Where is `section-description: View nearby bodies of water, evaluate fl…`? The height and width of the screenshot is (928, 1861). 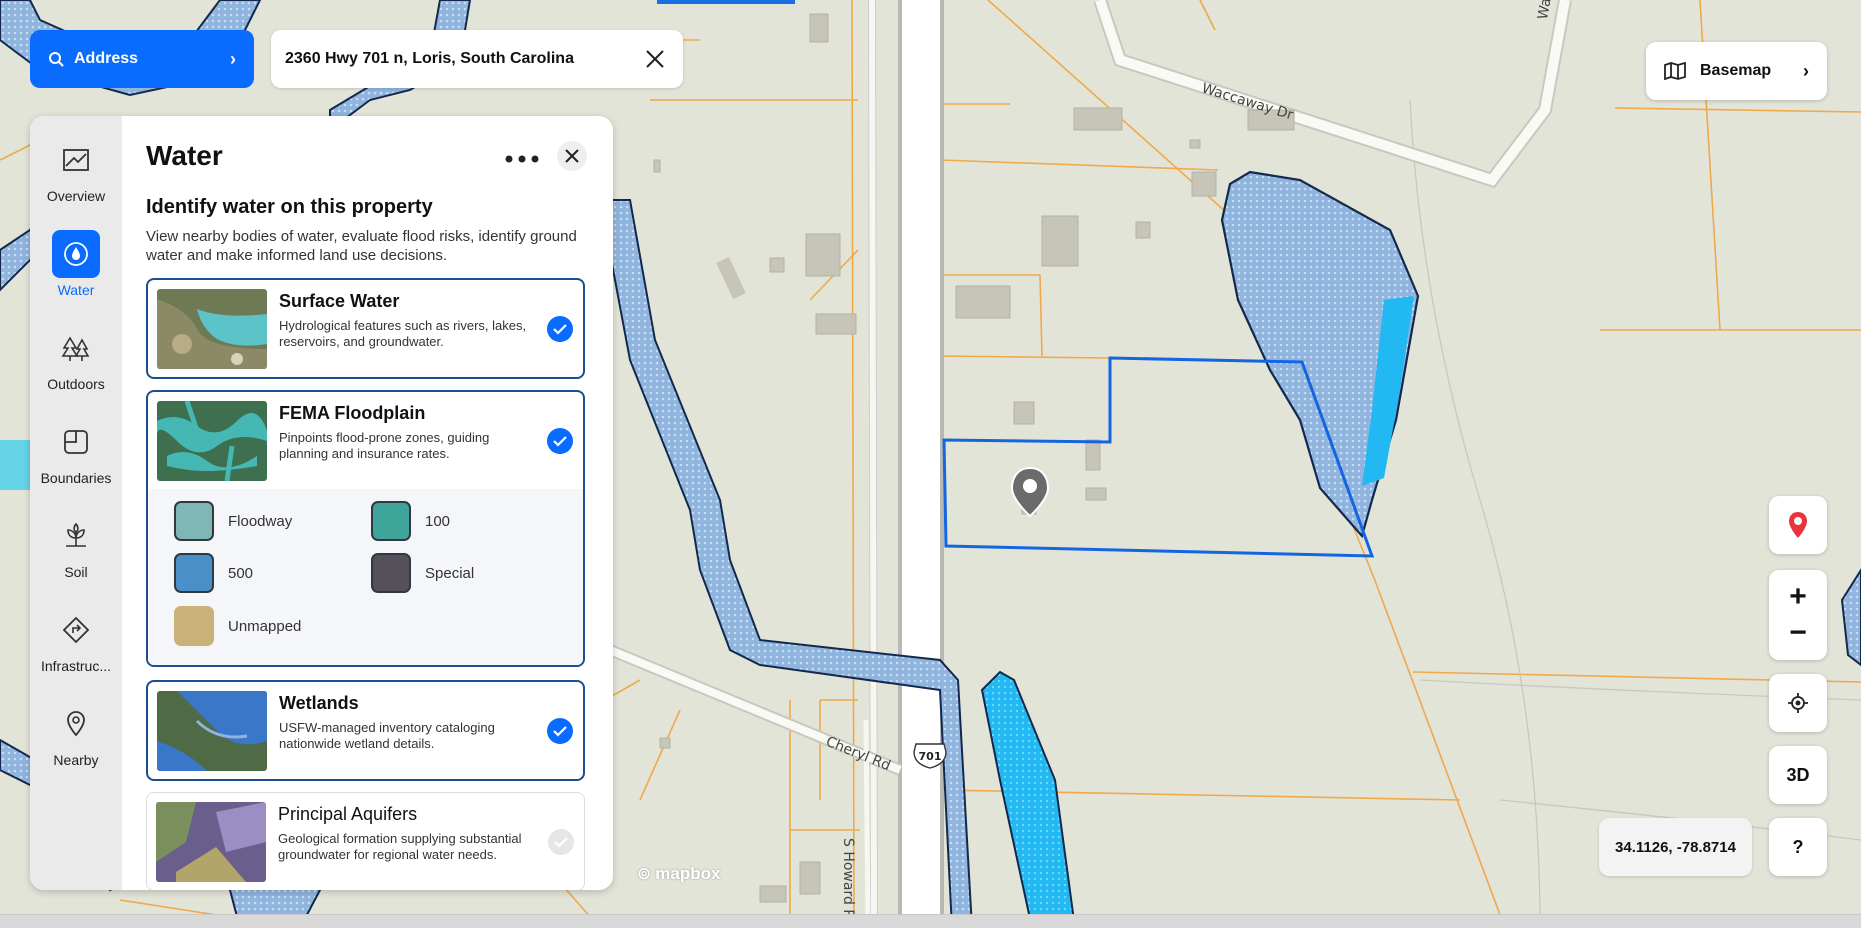
section-description: View nearby bodies of water, evaluate fl… is located at coordinates (361, 246).